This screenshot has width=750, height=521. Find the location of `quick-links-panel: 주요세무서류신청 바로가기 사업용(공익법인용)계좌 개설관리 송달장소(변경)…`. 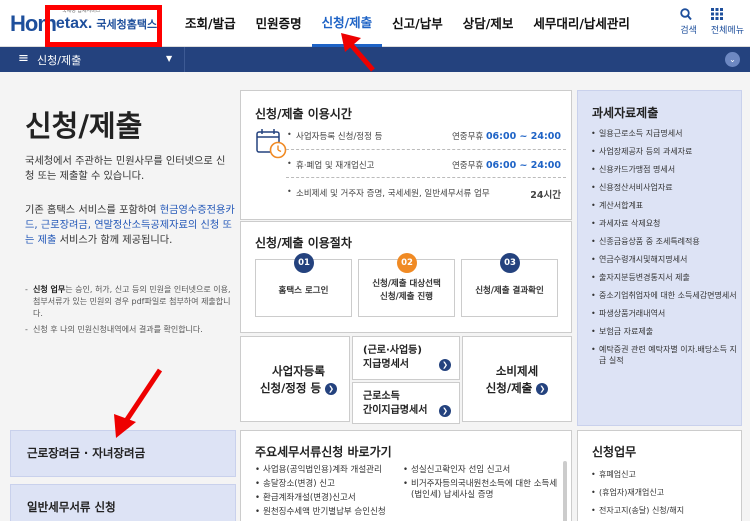

quick-links-panel: 주요세무서류신청 바로가기 사업용(공익법인용)계좌 개설관리 송달장소(변경)… is located at coordinates (406, 475).